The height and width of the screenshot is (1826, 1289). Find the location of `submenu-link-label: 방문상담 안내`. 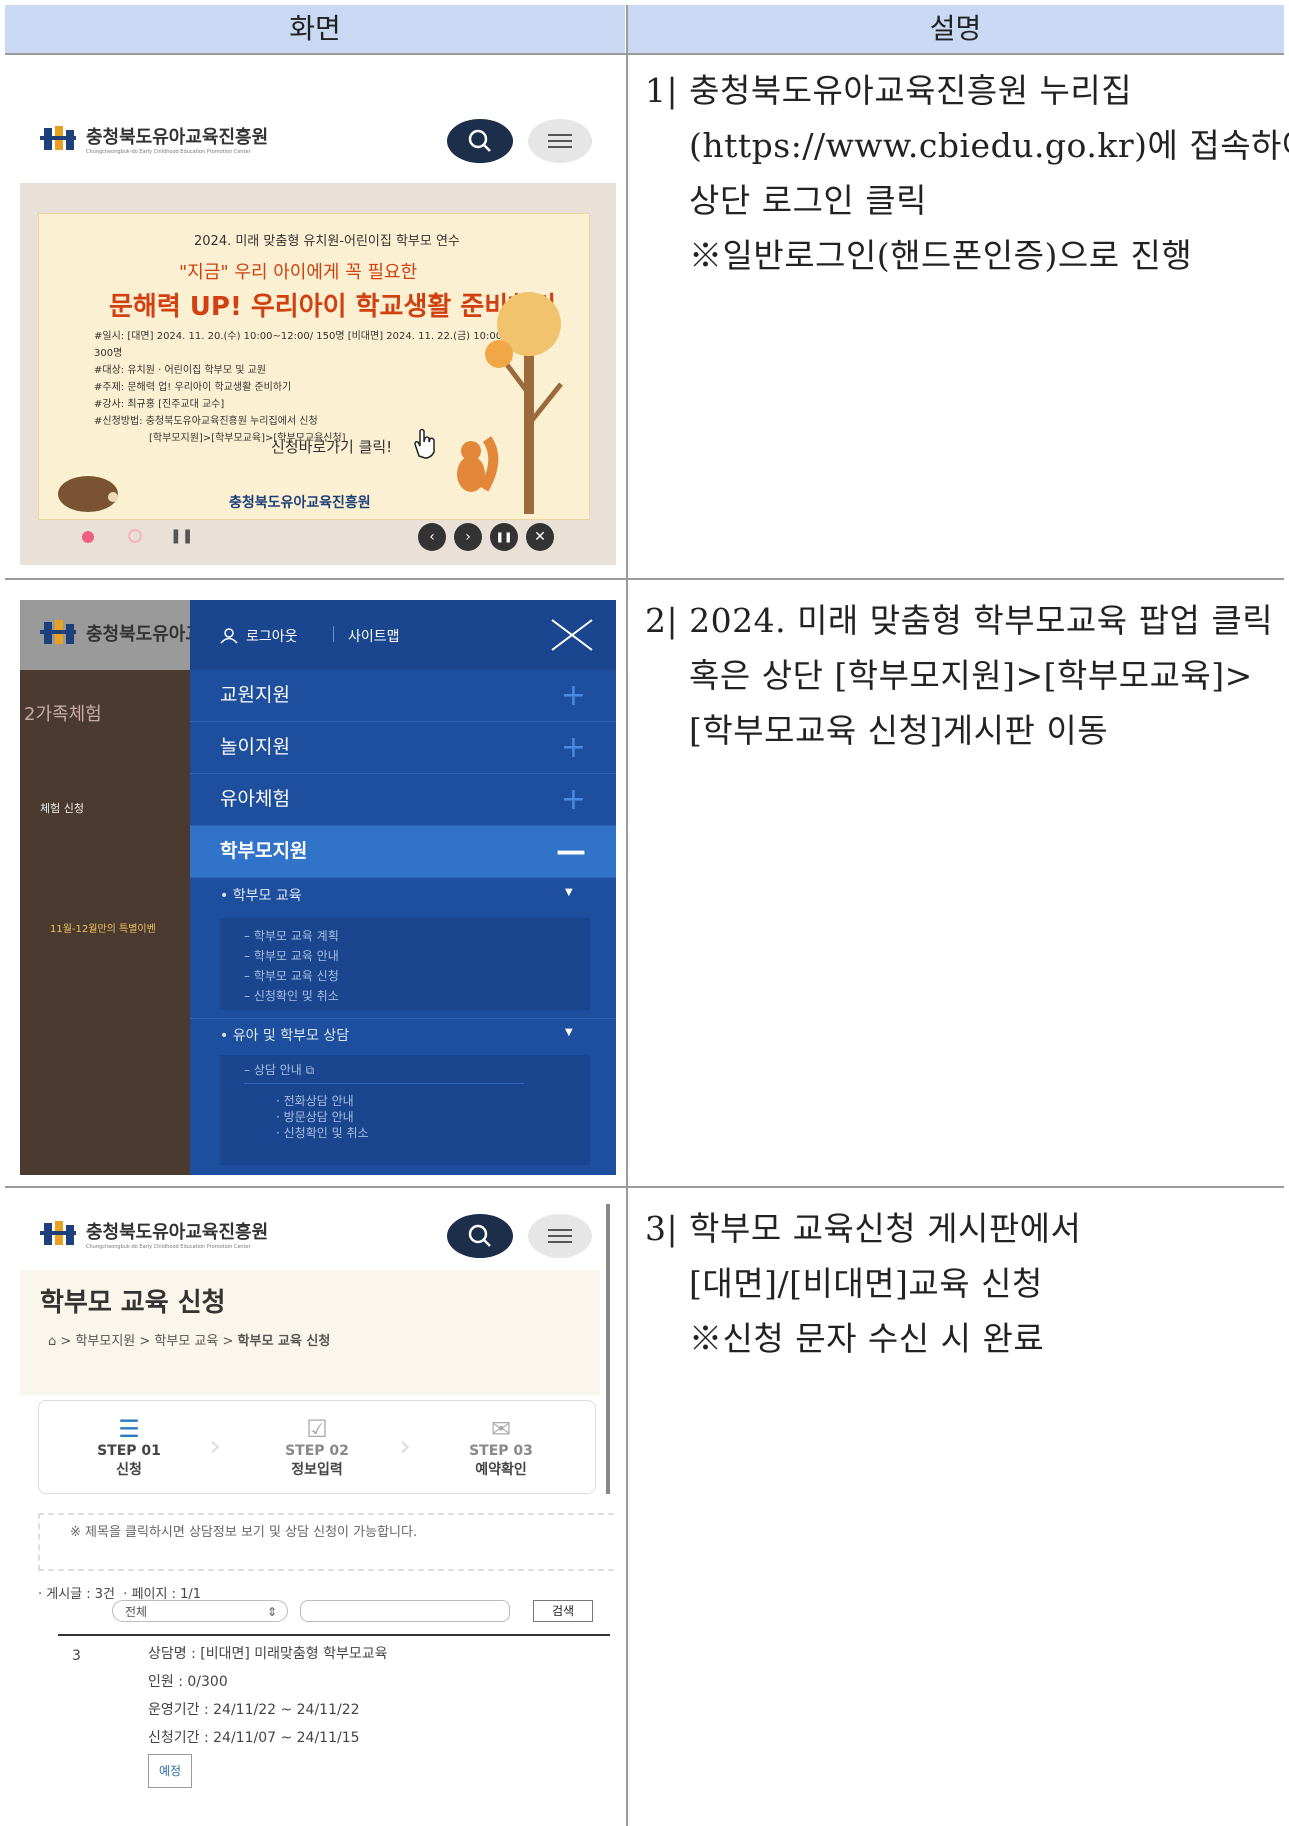

submenu-link-label: 방문상담 안내 is located at coordinates (318, 1117).